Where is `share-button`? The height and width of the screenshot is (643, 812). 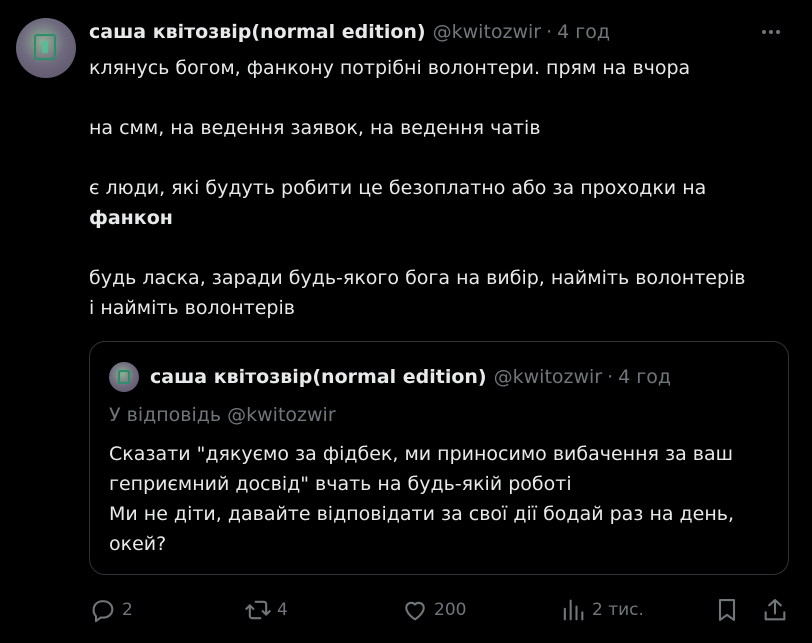
share-button is located at coordinates (775, 610).